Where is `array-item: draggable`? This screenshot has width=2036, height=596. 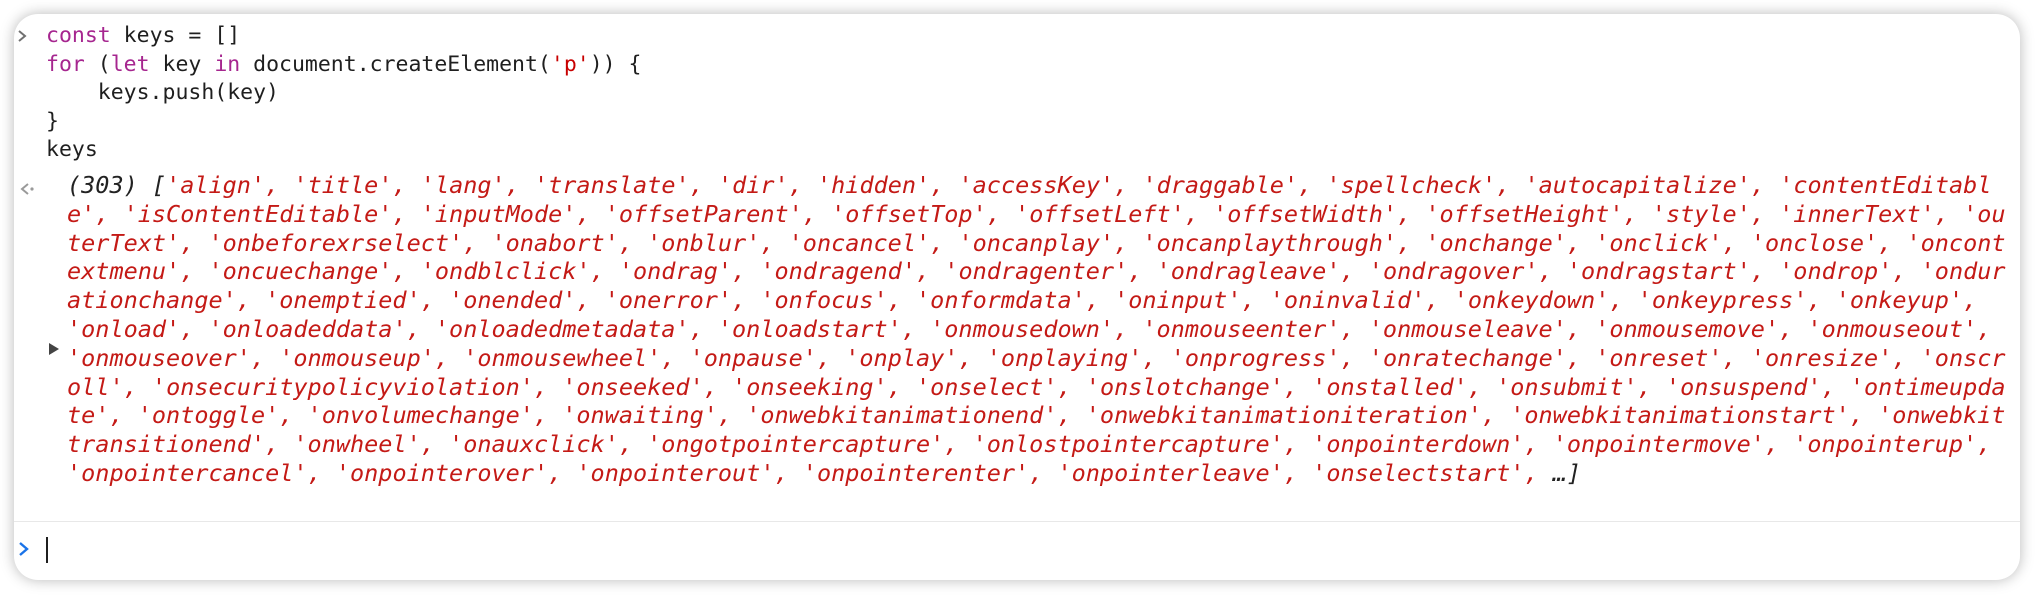
array-item: draggable is located at coordinates (1220, 185).